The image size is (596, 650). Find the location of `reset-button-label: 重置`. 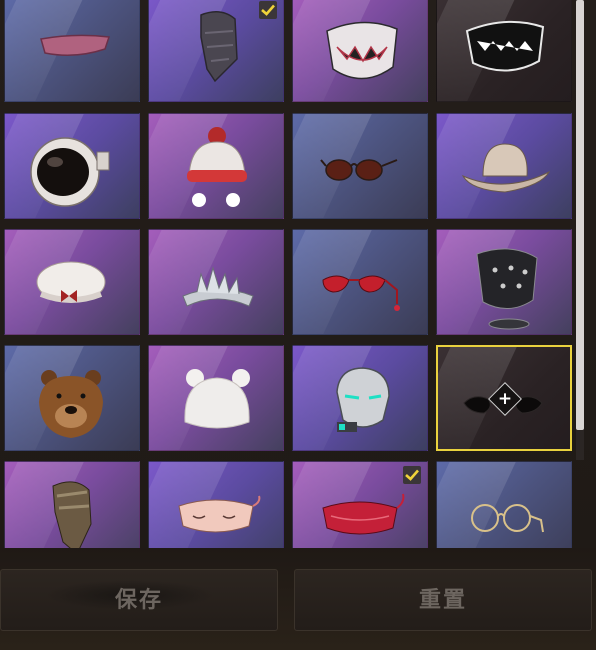

reset-button-label: 重置 is located at coordinates (442, 600).